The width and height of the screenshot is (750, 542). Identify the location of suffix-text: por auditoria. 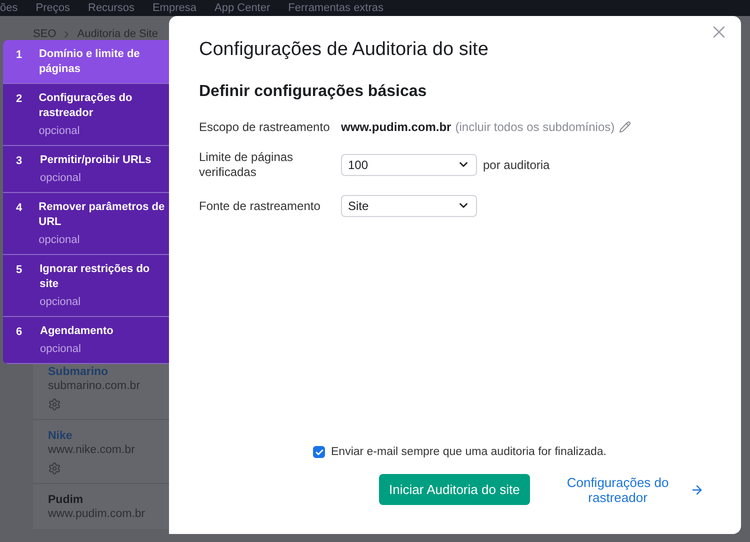
(516, 165).